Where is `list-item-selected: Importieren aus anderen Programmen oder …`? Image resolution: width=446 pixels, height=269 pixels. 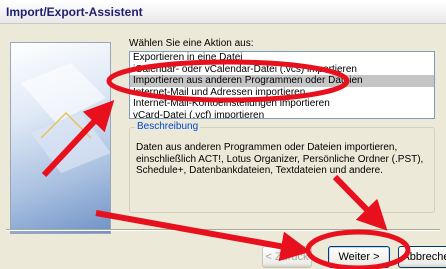
list-item-selected: Importieren aus anderen Programmen oder … is located at coordinates (282, 81).